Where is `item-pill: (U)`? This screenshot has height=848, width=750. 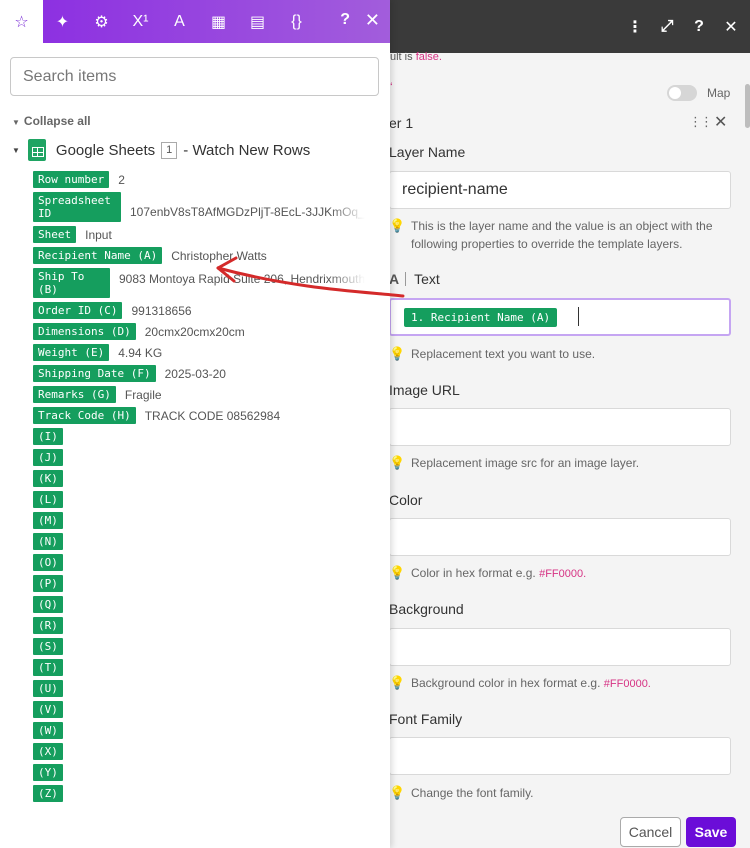 item-pill: (U) is located at coordinates (48, 688).